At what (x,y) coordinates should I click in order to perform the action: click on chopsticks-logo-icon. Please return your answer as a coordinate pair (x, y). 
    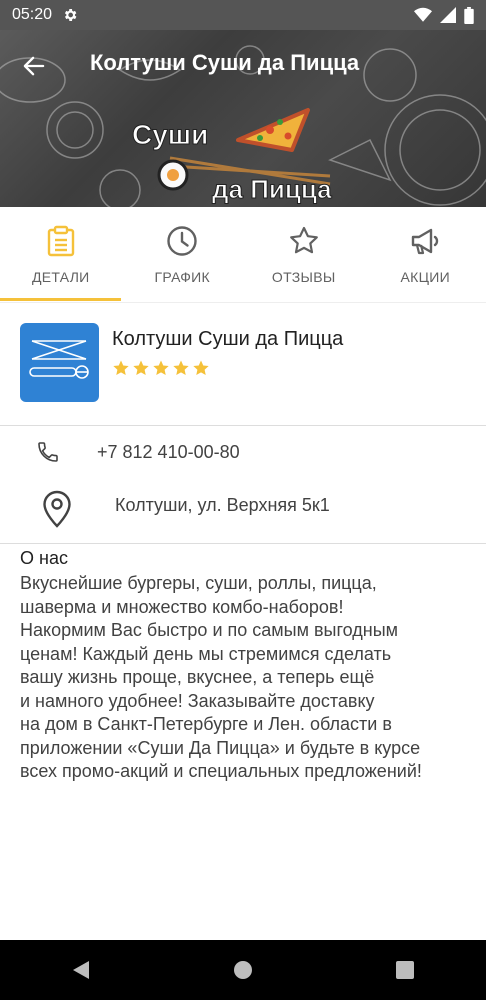
    Looking at the image, I should click on (59, 359).